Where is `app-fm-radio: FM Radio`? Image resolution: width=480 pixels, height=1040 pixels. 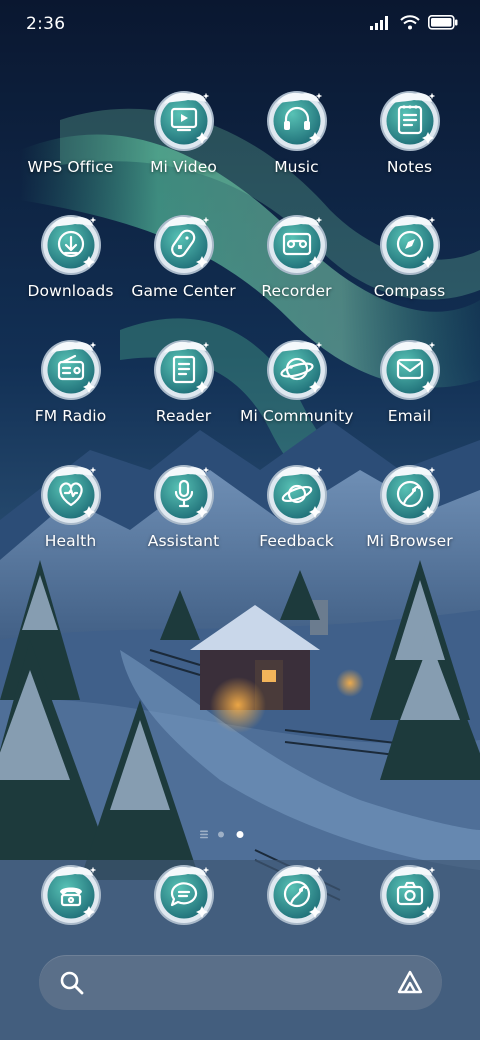 app-fm-radio: FM Radio is located at coordinates (70, 381).